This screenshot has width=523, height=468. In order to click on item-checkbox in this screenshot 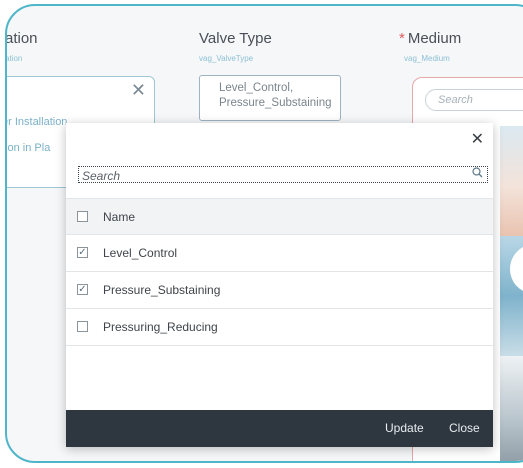, I will do `click(82, 326)`.